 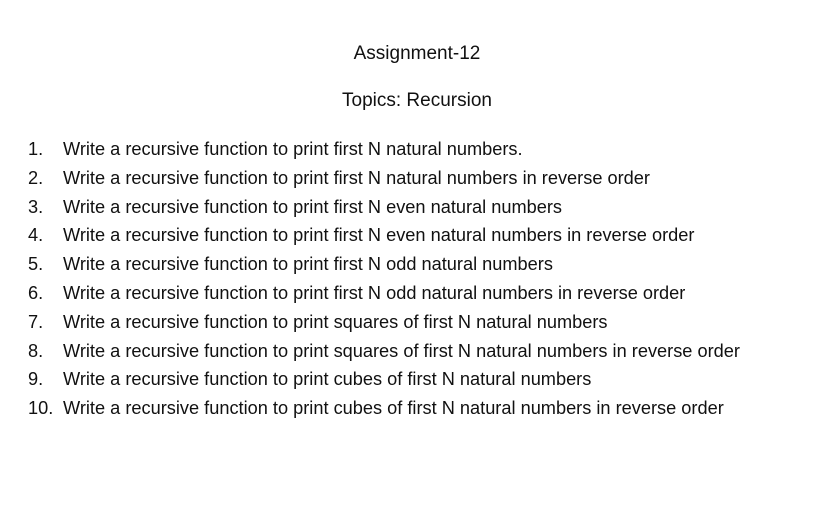 What do you see at coordinates (36, 292) in the screenshot?
I see `list-item-number: 6.` at bounding box center [36, 292].